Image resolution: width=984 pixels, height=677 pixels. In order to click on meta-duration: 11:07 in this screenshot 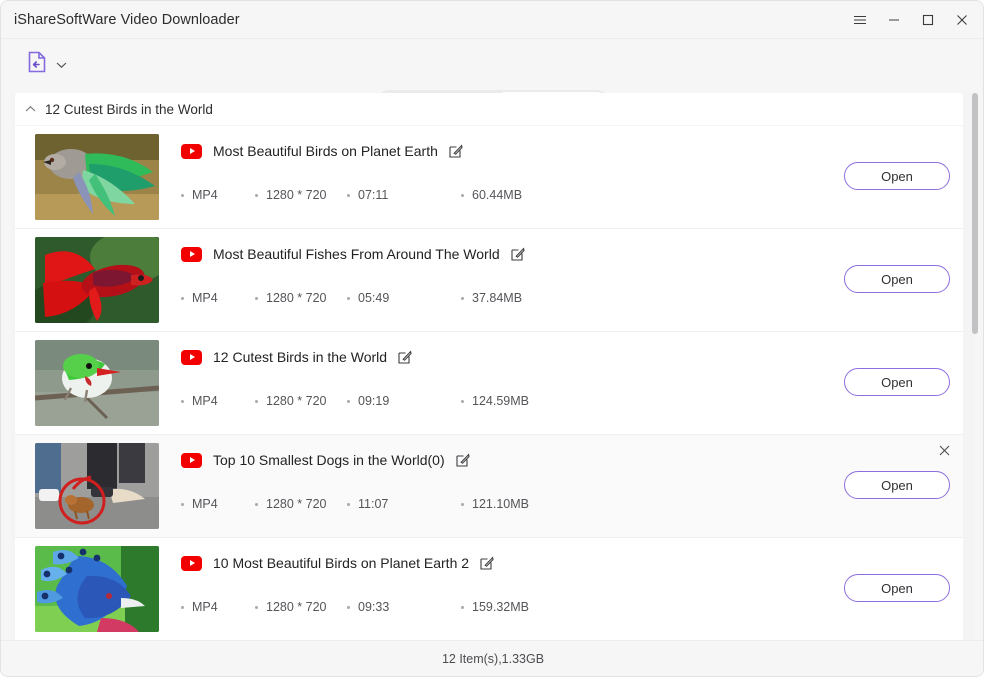, I will do `click(373, 504)`.